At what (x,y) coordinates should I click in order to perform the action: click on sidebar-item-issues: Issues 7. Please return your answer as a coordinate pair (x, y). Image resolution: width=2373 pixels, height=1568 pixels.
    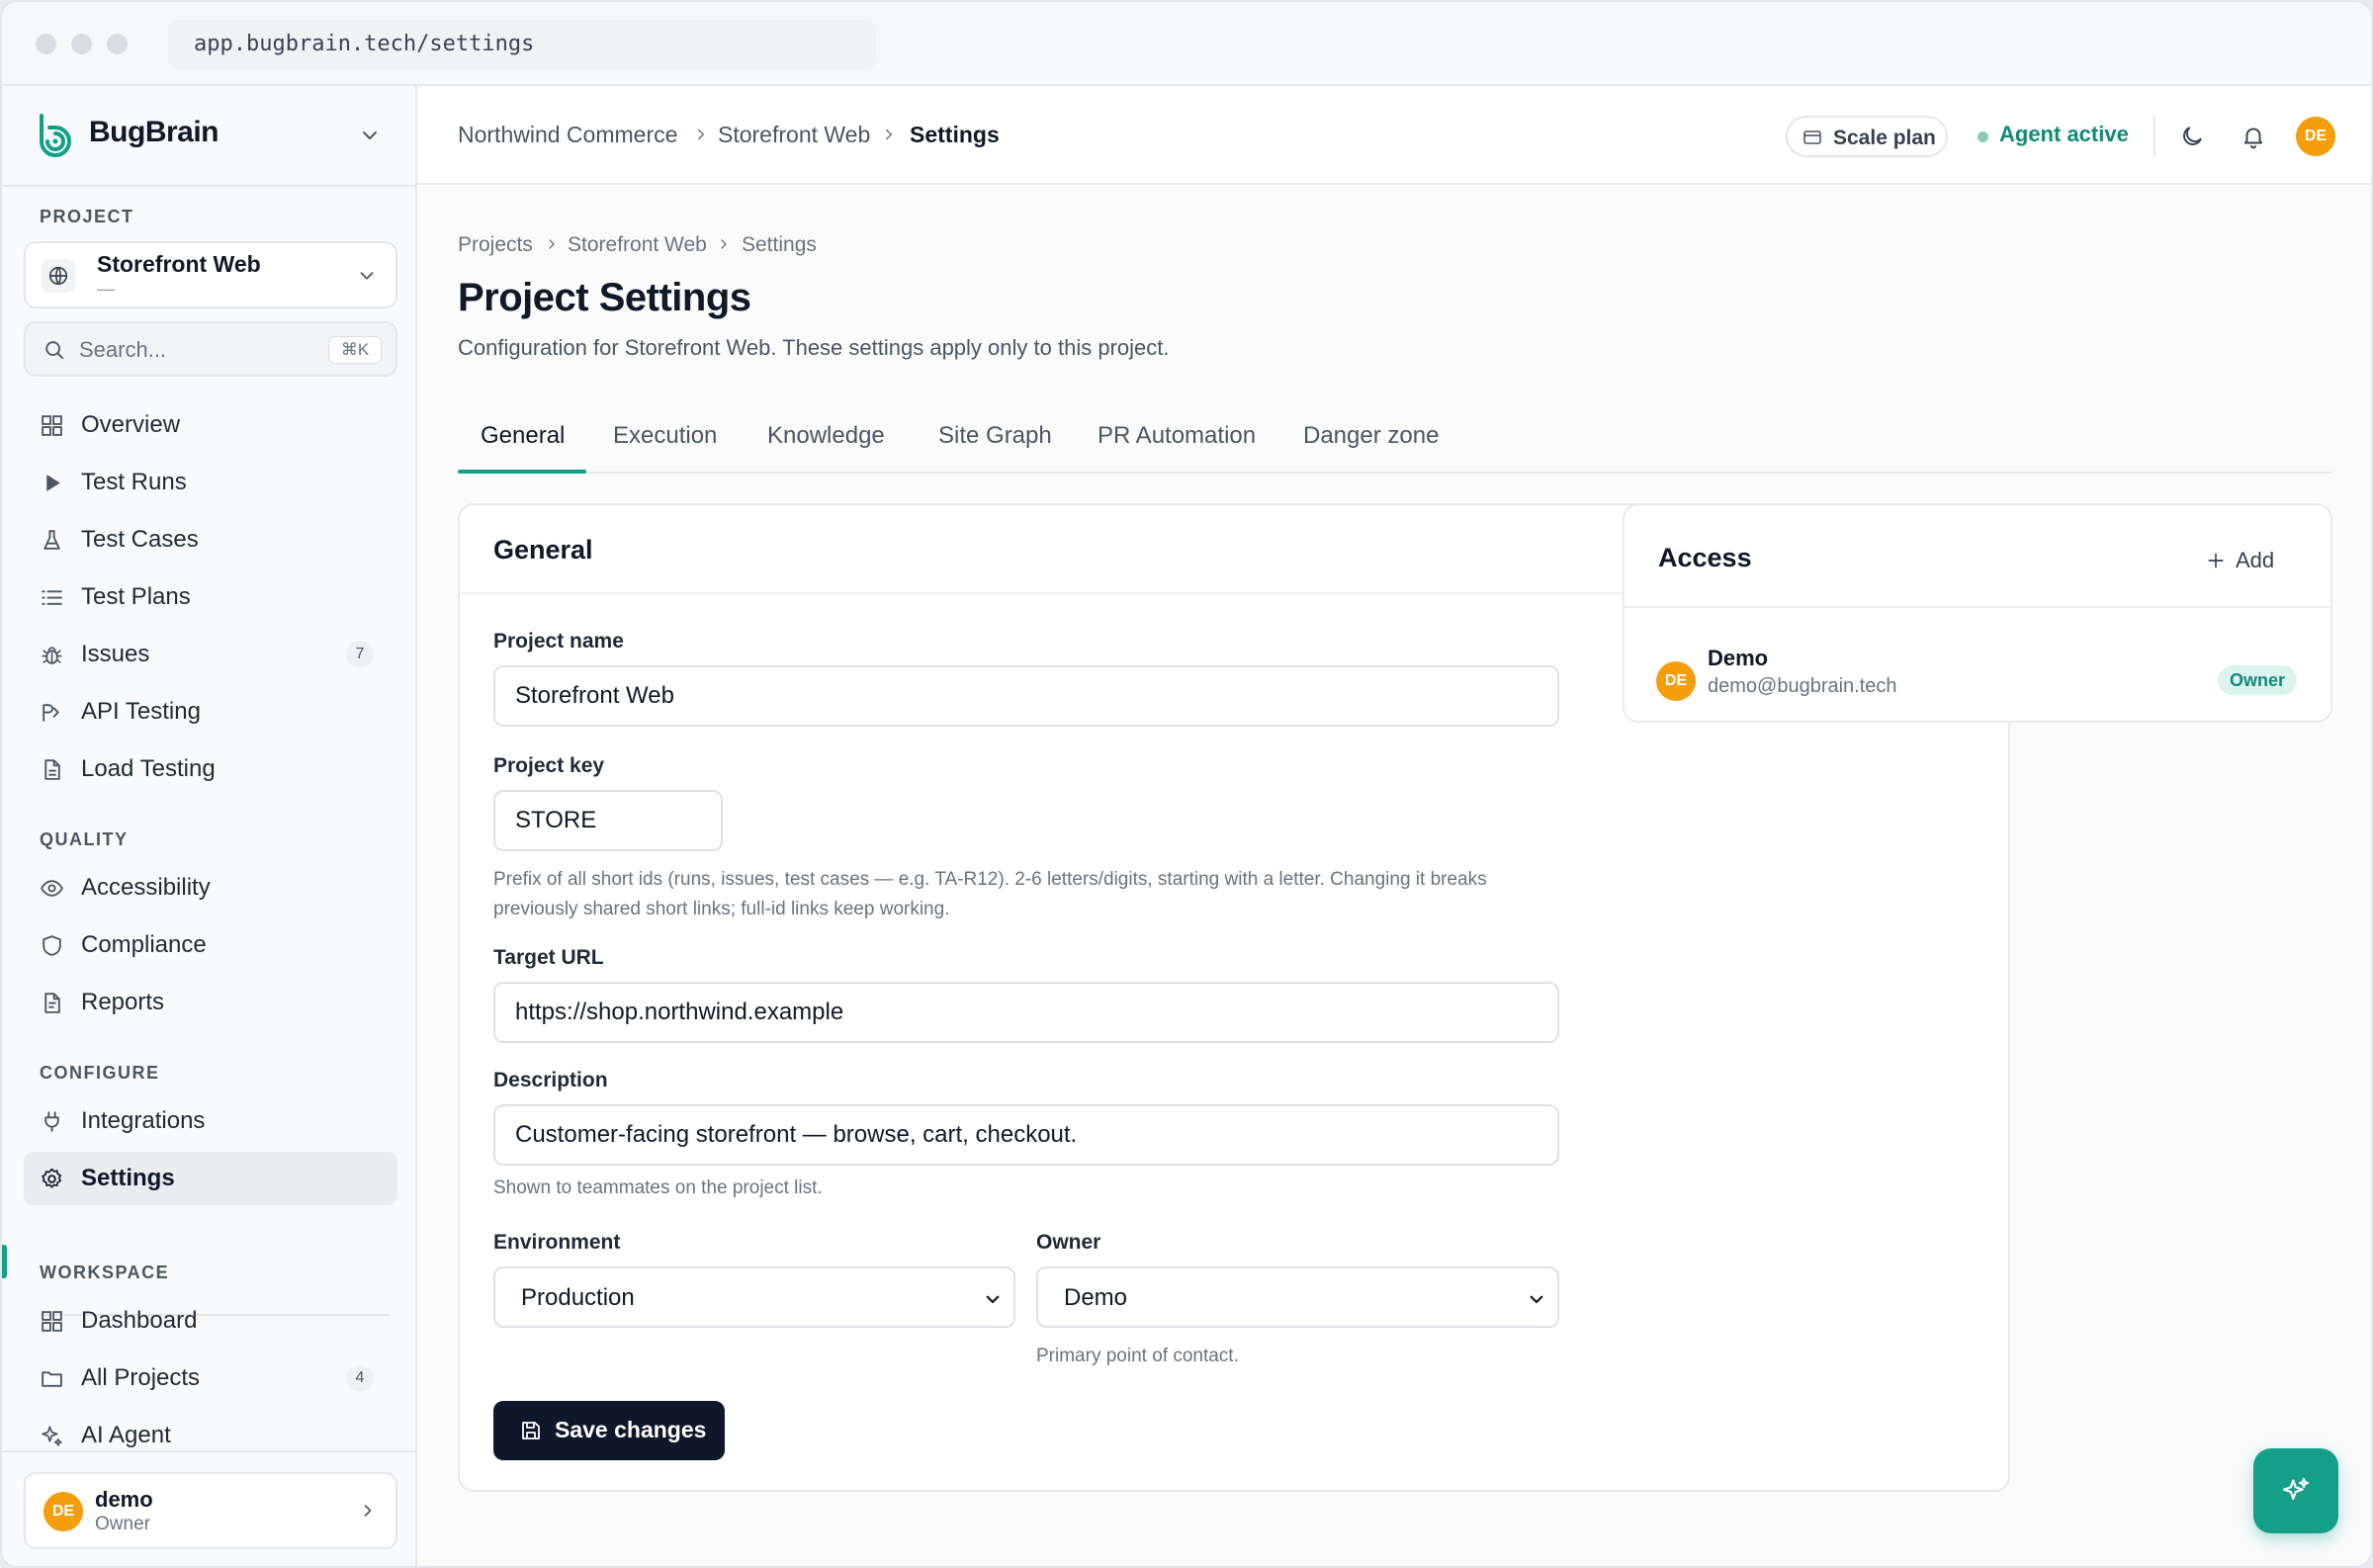
    Looking at the image, I should click on (210, 654).